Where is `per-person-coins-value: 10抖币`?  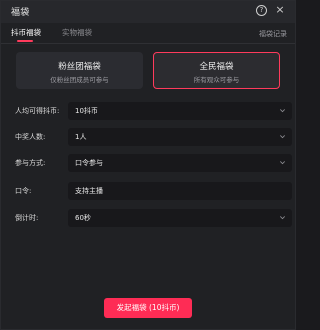 per-person-coins-value: 10抖币 is located at coordinates (86, 111).